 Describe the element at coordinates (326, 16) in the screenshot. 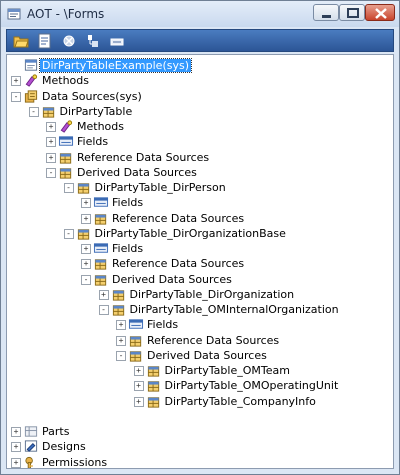

I see `minimize-icon` at that location.